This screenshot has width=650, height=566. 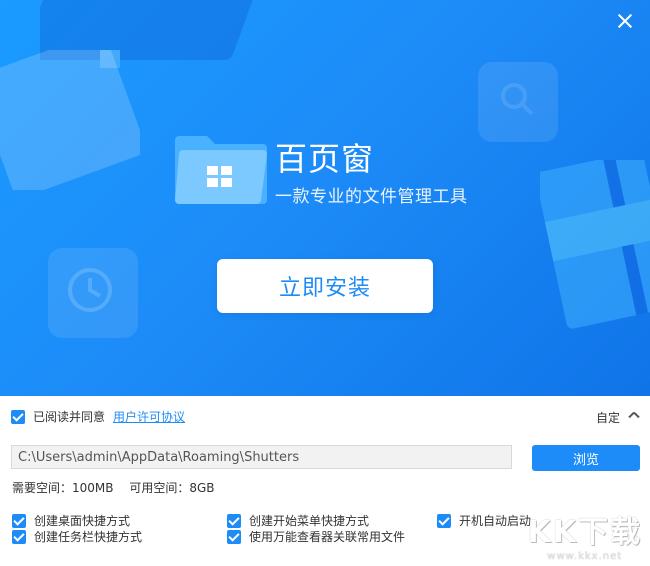 What do you see at coordinates (88, 537) in the screenshot?
I see `option-label: 创建任务栏快捷方式` at bounding box center [88, 537].